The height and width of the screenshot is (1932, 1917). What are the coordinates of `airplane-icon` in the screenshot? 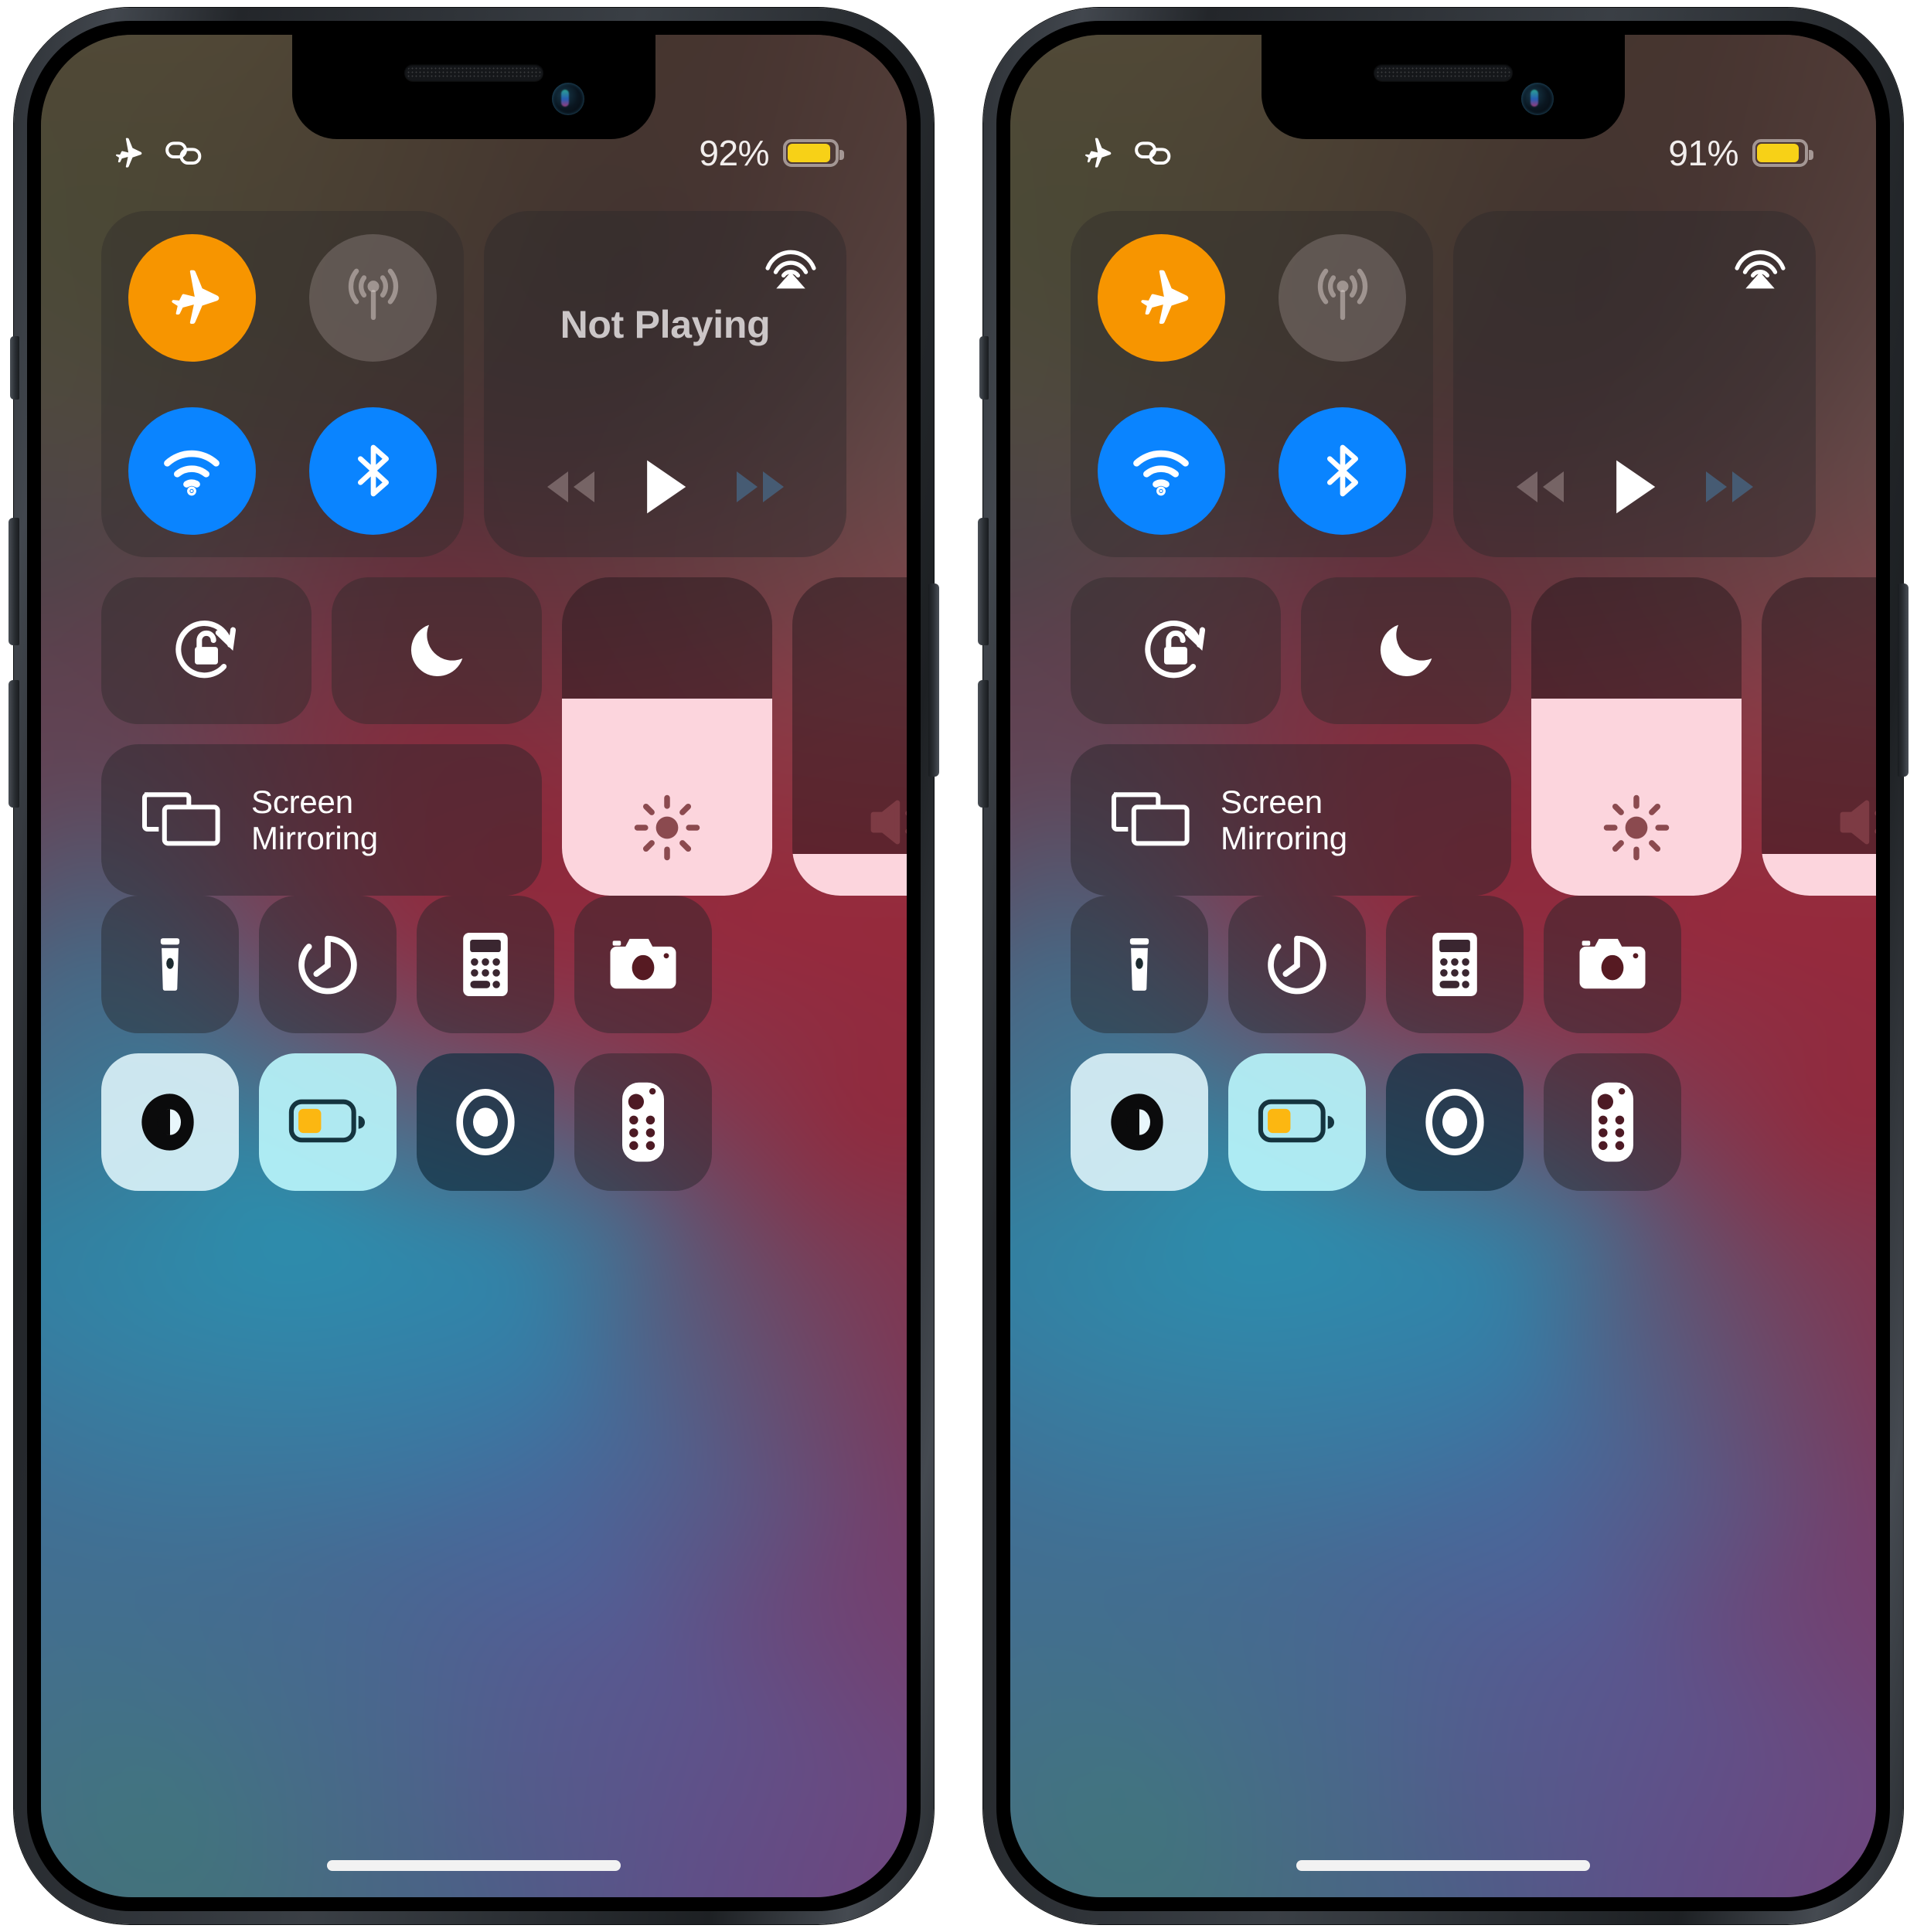 It's located at (1096, 153).